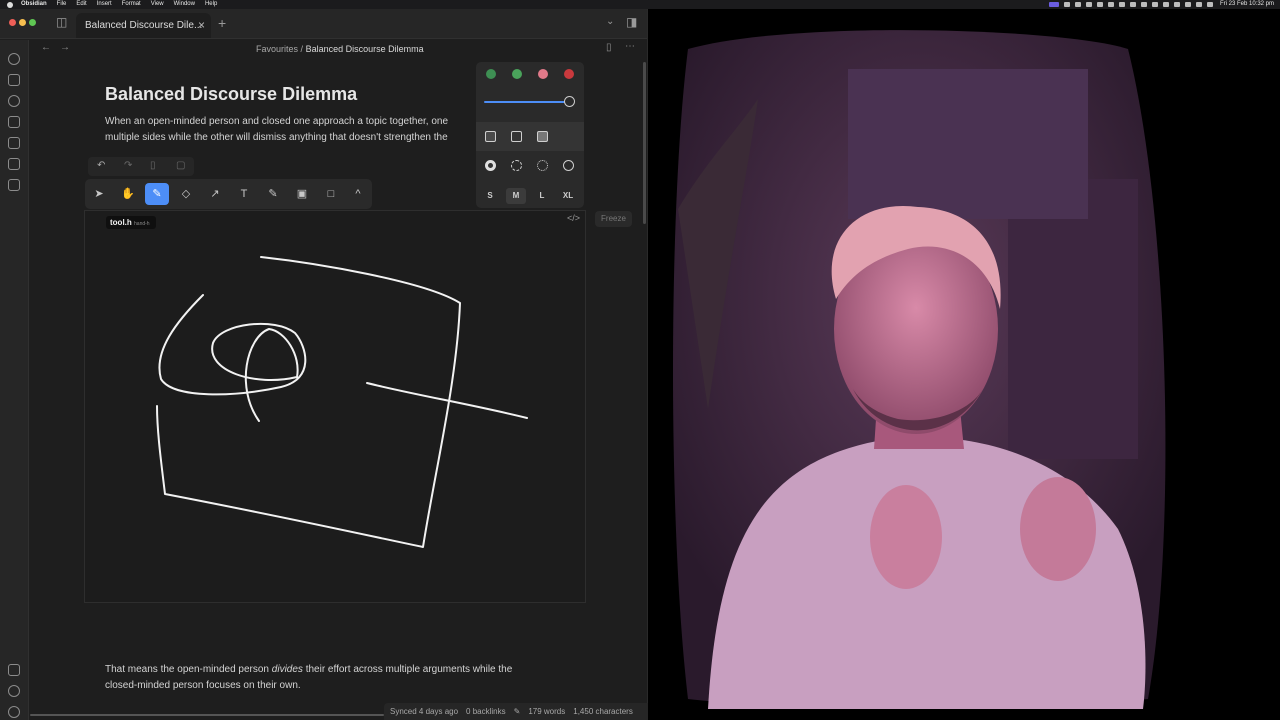 This screenshot has height=720, width=1280. What do you see at coordinates (201, 25) in the screenshot?
I see `close-tab-icon: ×` at bounding box center [201, 25].